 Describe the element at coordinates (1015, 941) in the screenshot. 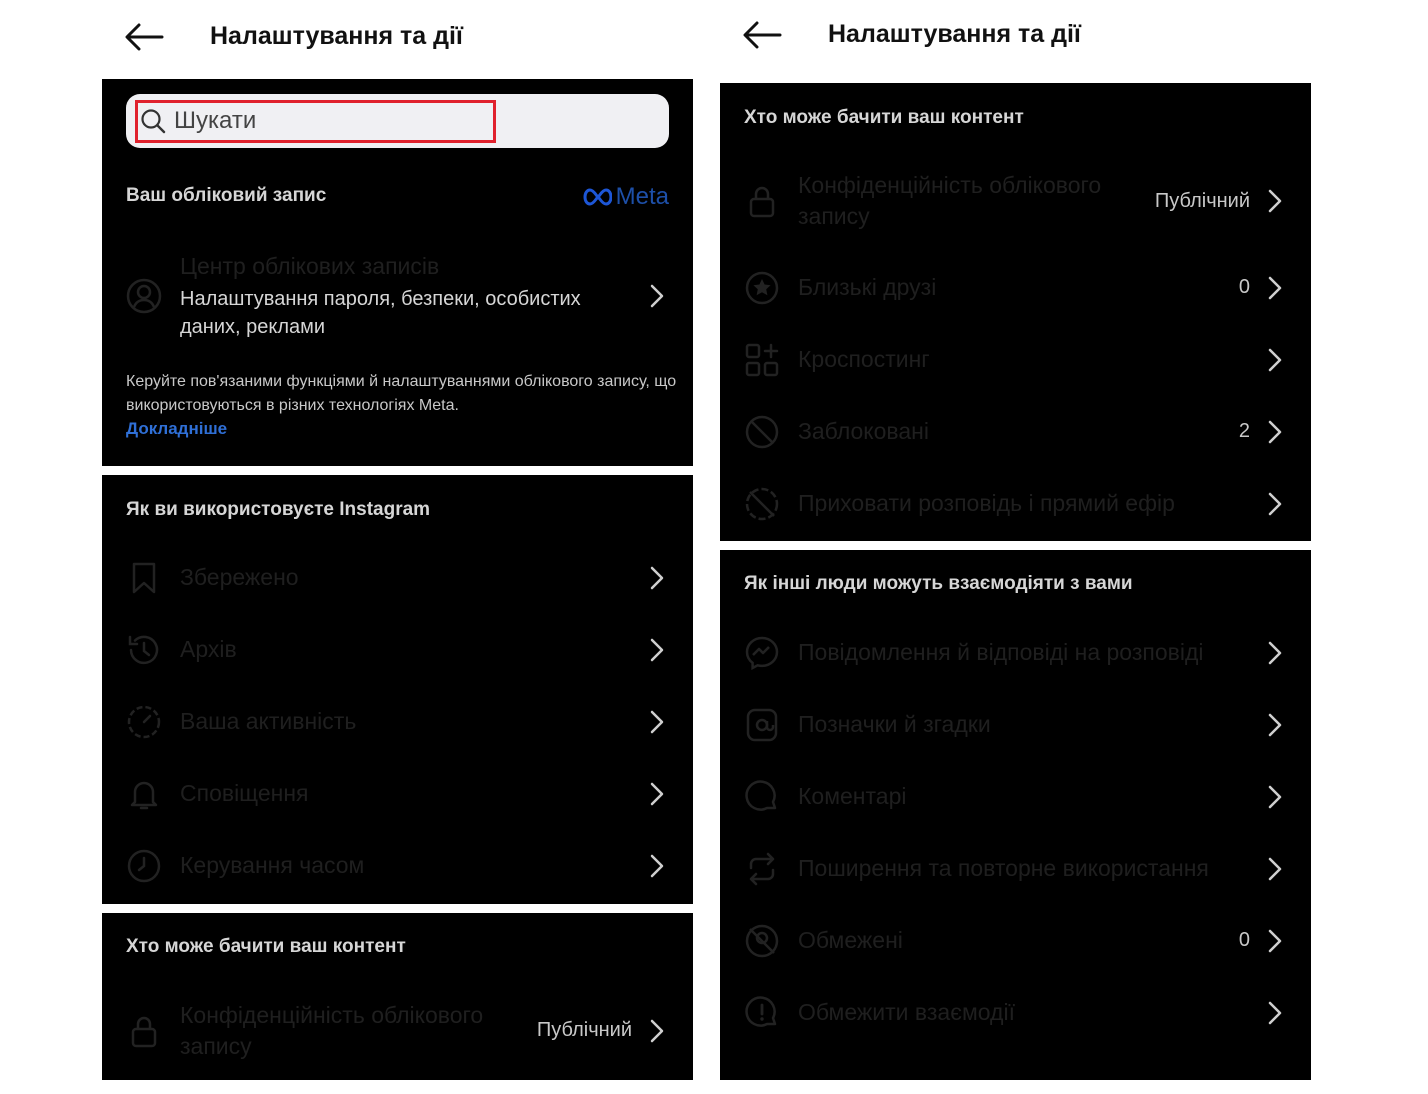

I see `interactions-item-restricted: Обмежені 0` at that location.